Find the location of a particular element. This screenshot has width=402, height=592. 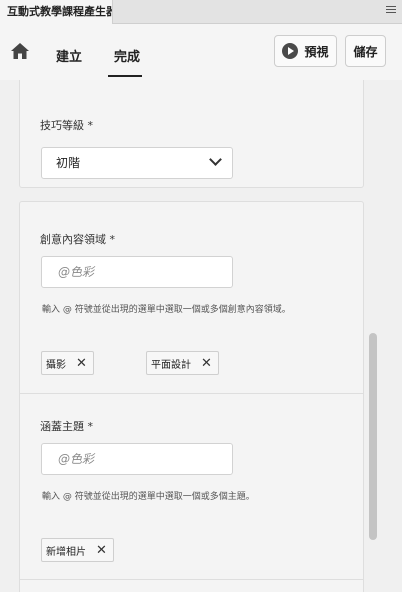

topics-input is located at coordinates (137, 459).